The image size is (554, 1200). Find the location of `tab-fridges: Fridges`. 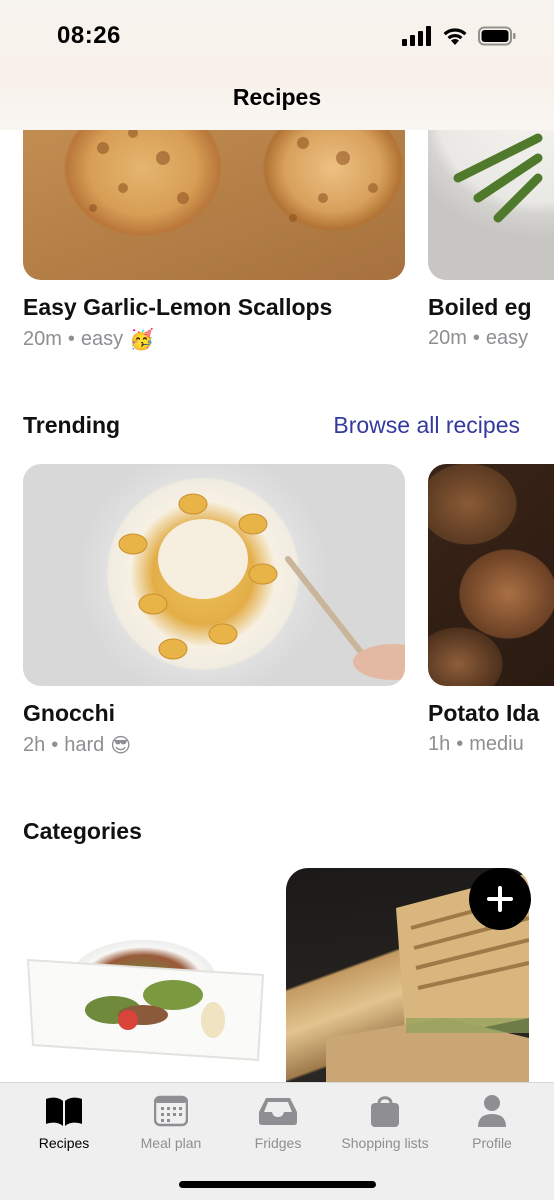

tab-fridges: Fridges is located at coordinates (278, 1122).